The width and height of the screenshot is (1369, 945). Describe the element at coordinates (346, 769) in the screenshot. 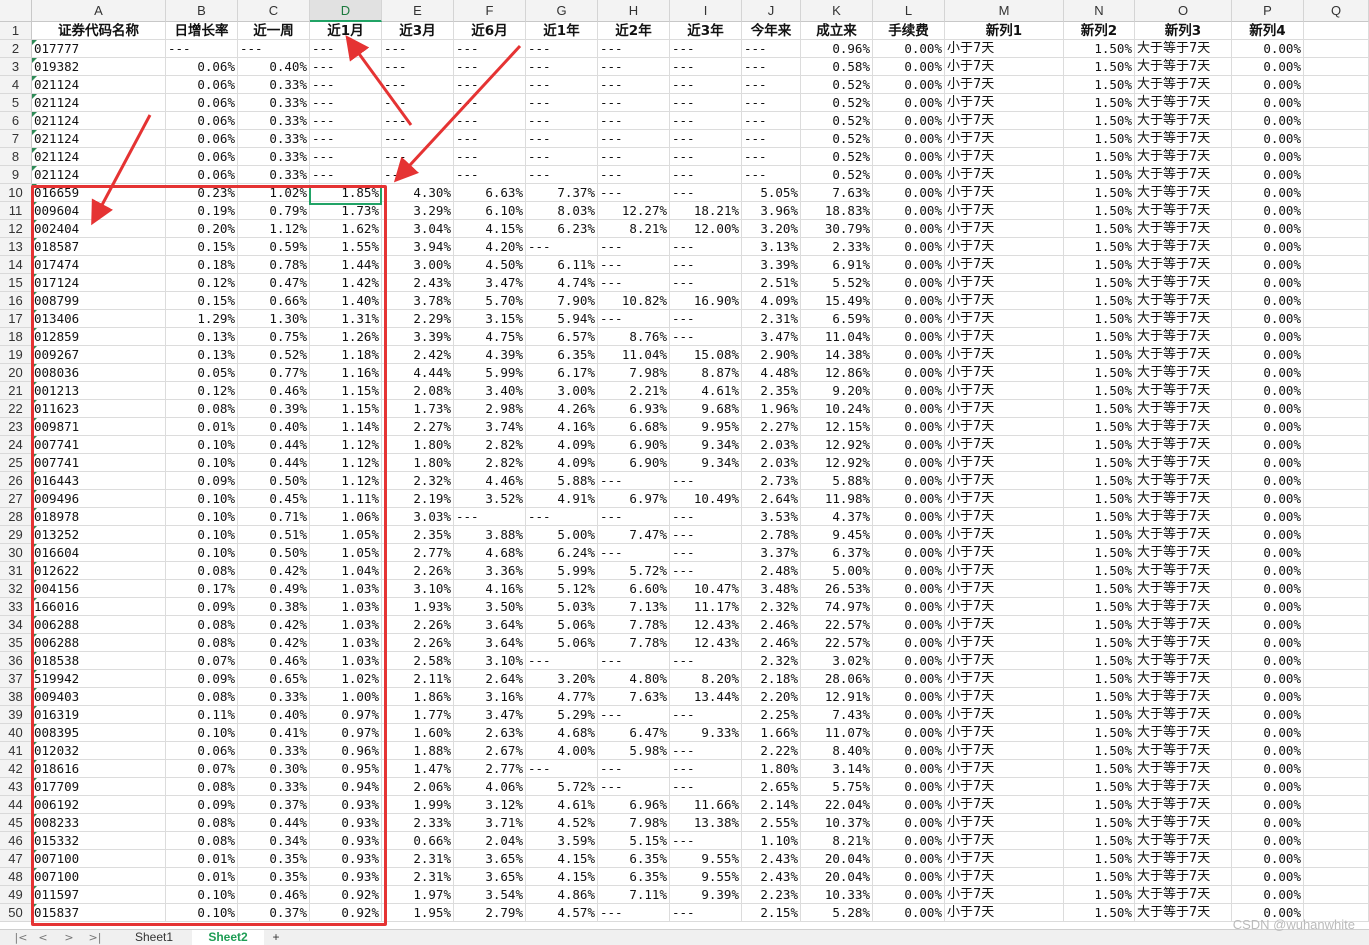

I see `data-cell: 0.95%` at that location.